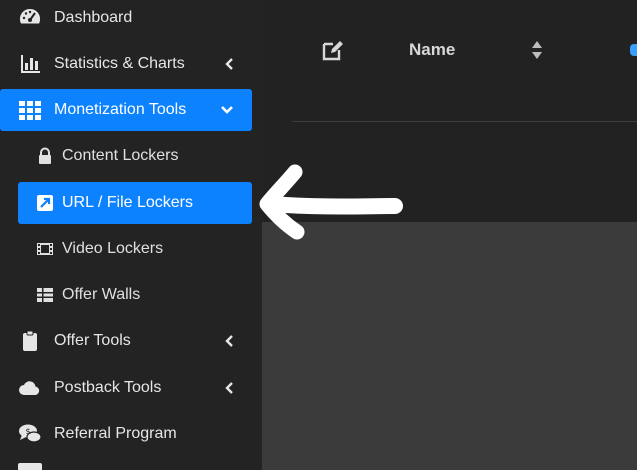  What do you see at coordinates (30, 466) in the screenshot?
I see `sidebar-item-partial-icon` at bounding box center [30, 466].